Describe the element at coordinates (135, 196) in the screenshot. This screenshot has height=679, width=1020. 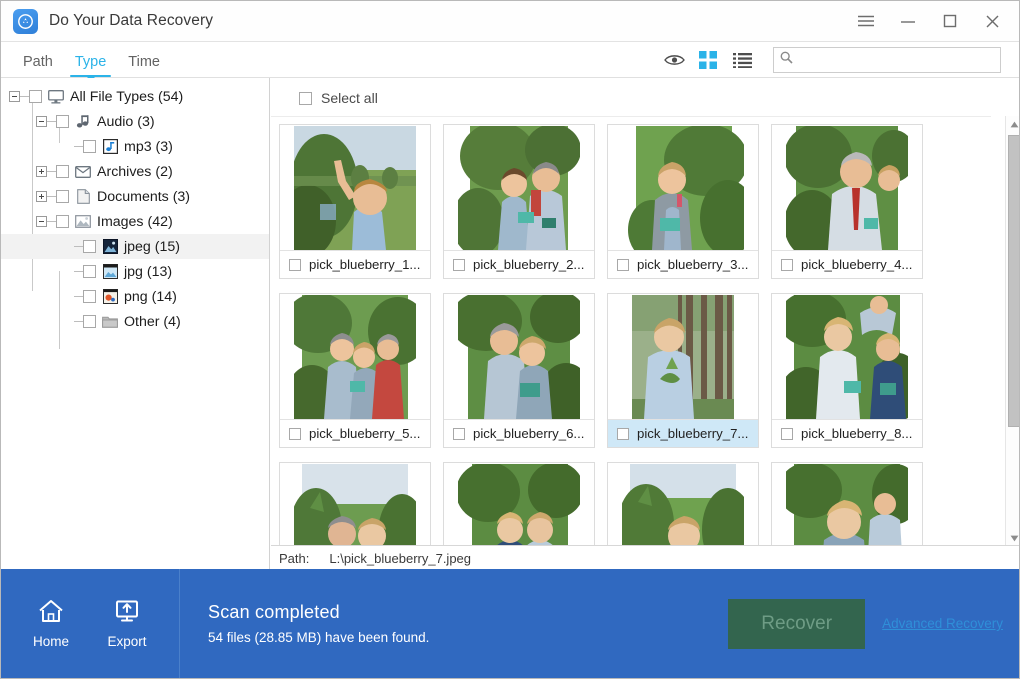
I see `tree-node-documents: Documents (3)` at that location.